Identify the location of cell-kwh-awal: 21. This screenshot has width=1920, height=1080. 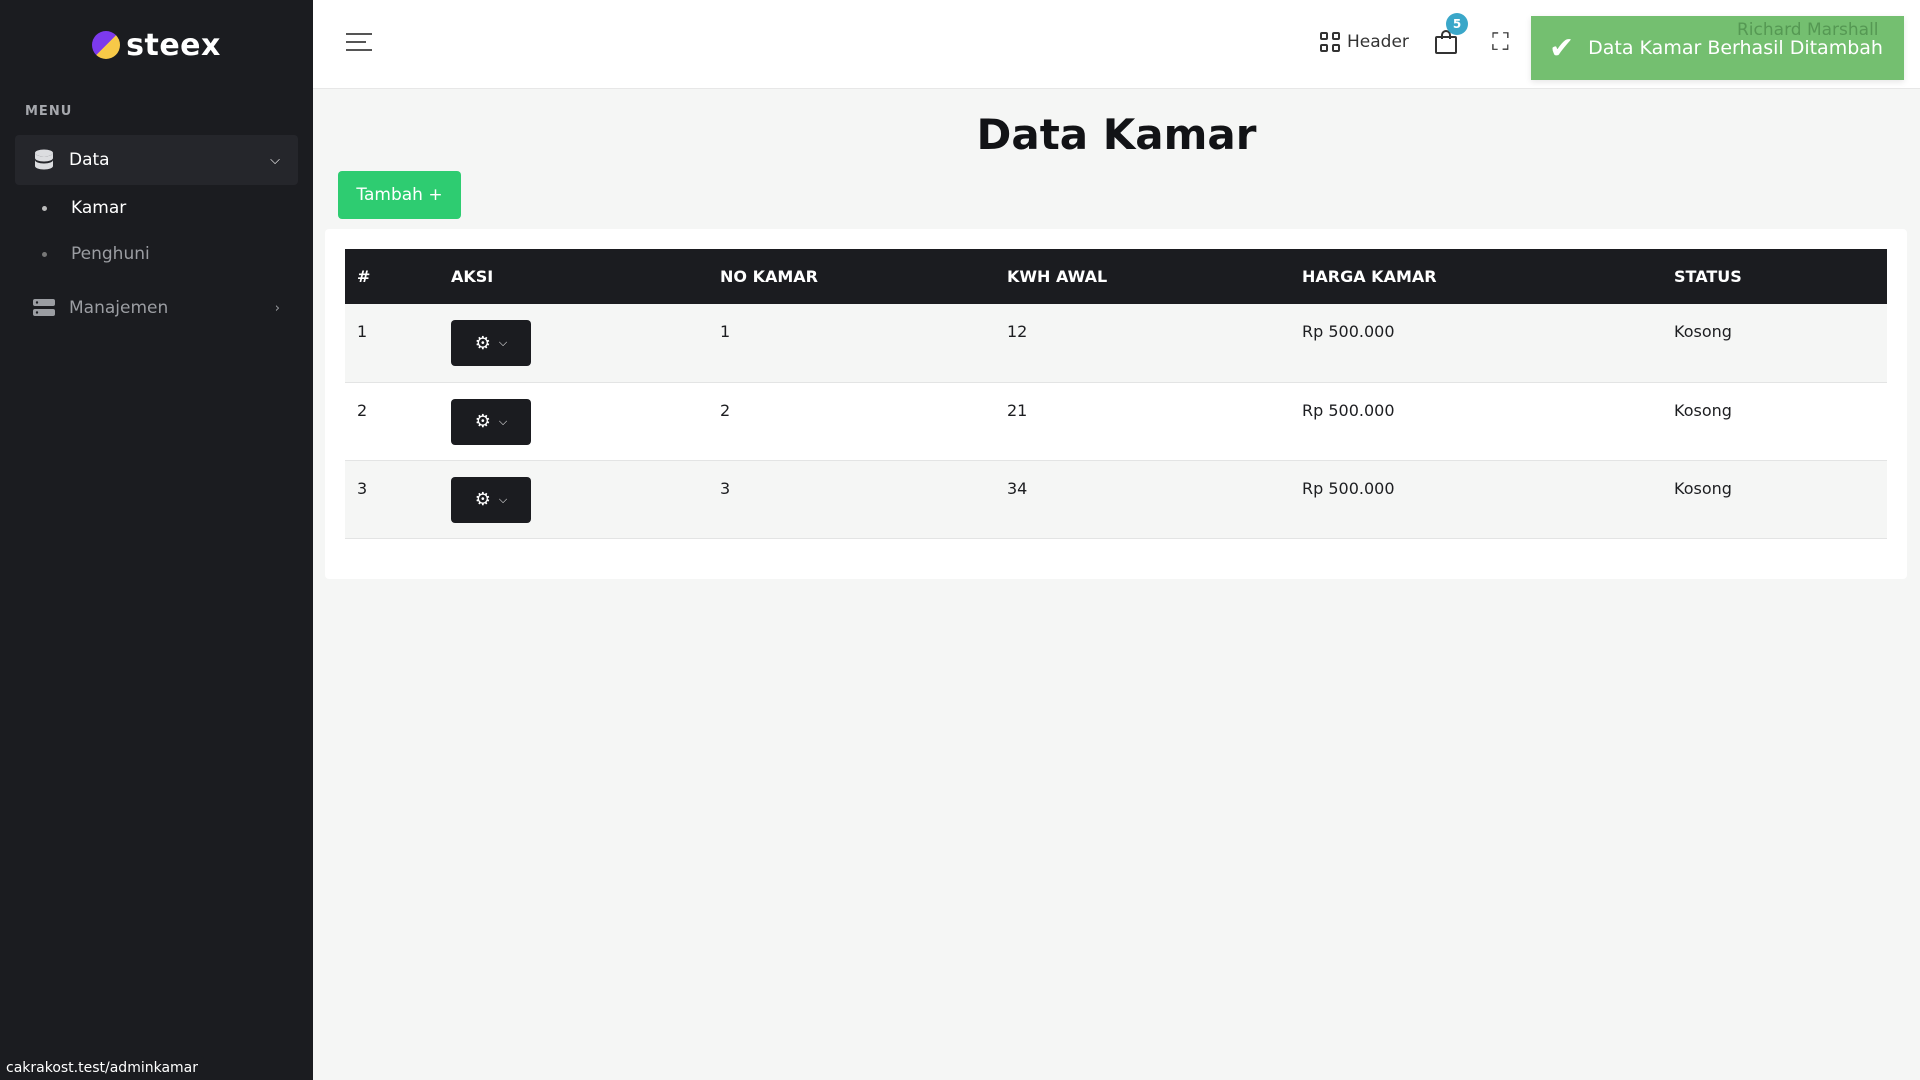
(1017, 410).